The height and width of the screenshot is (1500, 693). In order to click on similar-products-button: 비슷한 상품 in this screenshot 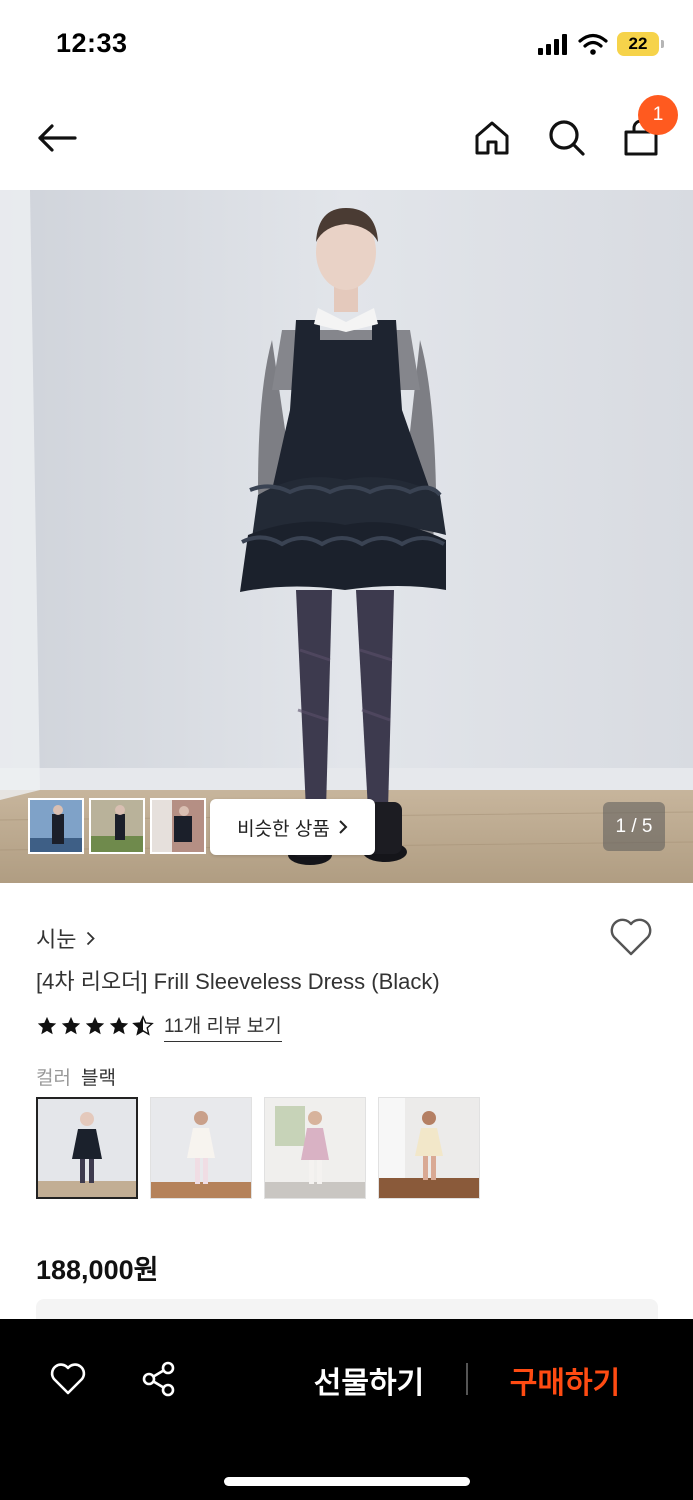, I will do `click(292, 827)`.